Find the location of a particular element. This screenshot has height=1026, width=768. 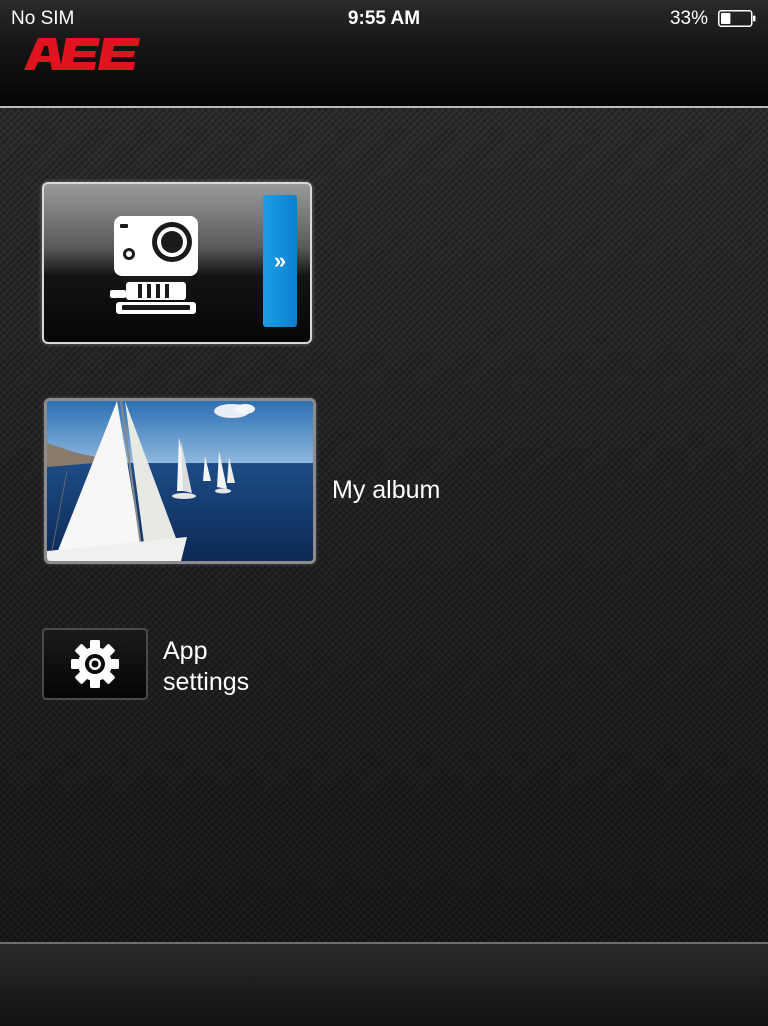

my-album-label: My album is located at coordinates (386, 490).